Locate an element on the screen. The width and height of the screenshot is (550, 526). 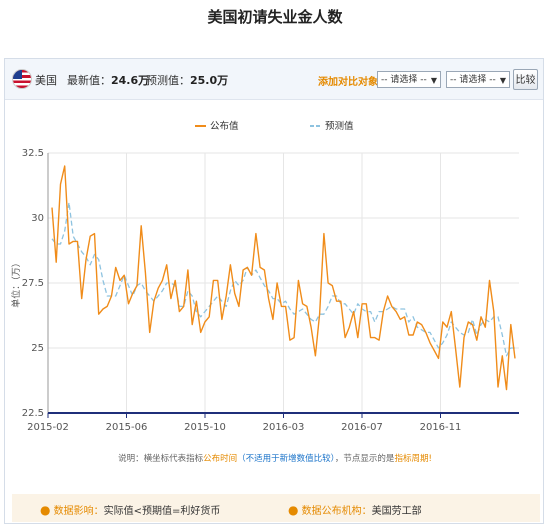
legend-label-actual: 公布值 is located at coordinates (224, 126).